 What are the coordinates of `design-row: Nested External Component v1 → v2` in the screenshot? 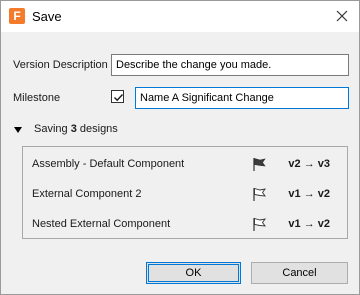 It's located at (185, 224).